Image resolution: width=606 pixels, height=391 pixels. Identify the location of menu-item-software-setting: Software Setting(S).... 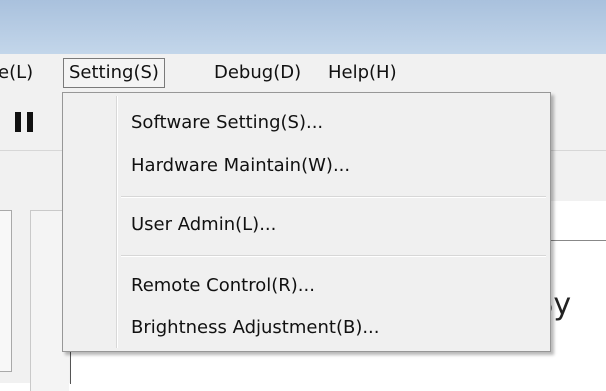
(306, 123).